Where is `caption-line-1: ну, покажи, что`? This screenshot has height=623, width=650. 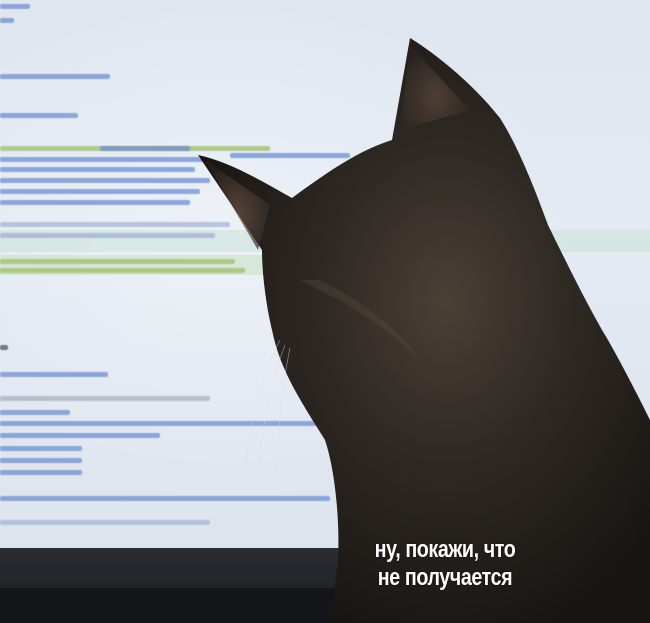 caption-line-1: ну, покажи, что is located at coordinates (445, 549).